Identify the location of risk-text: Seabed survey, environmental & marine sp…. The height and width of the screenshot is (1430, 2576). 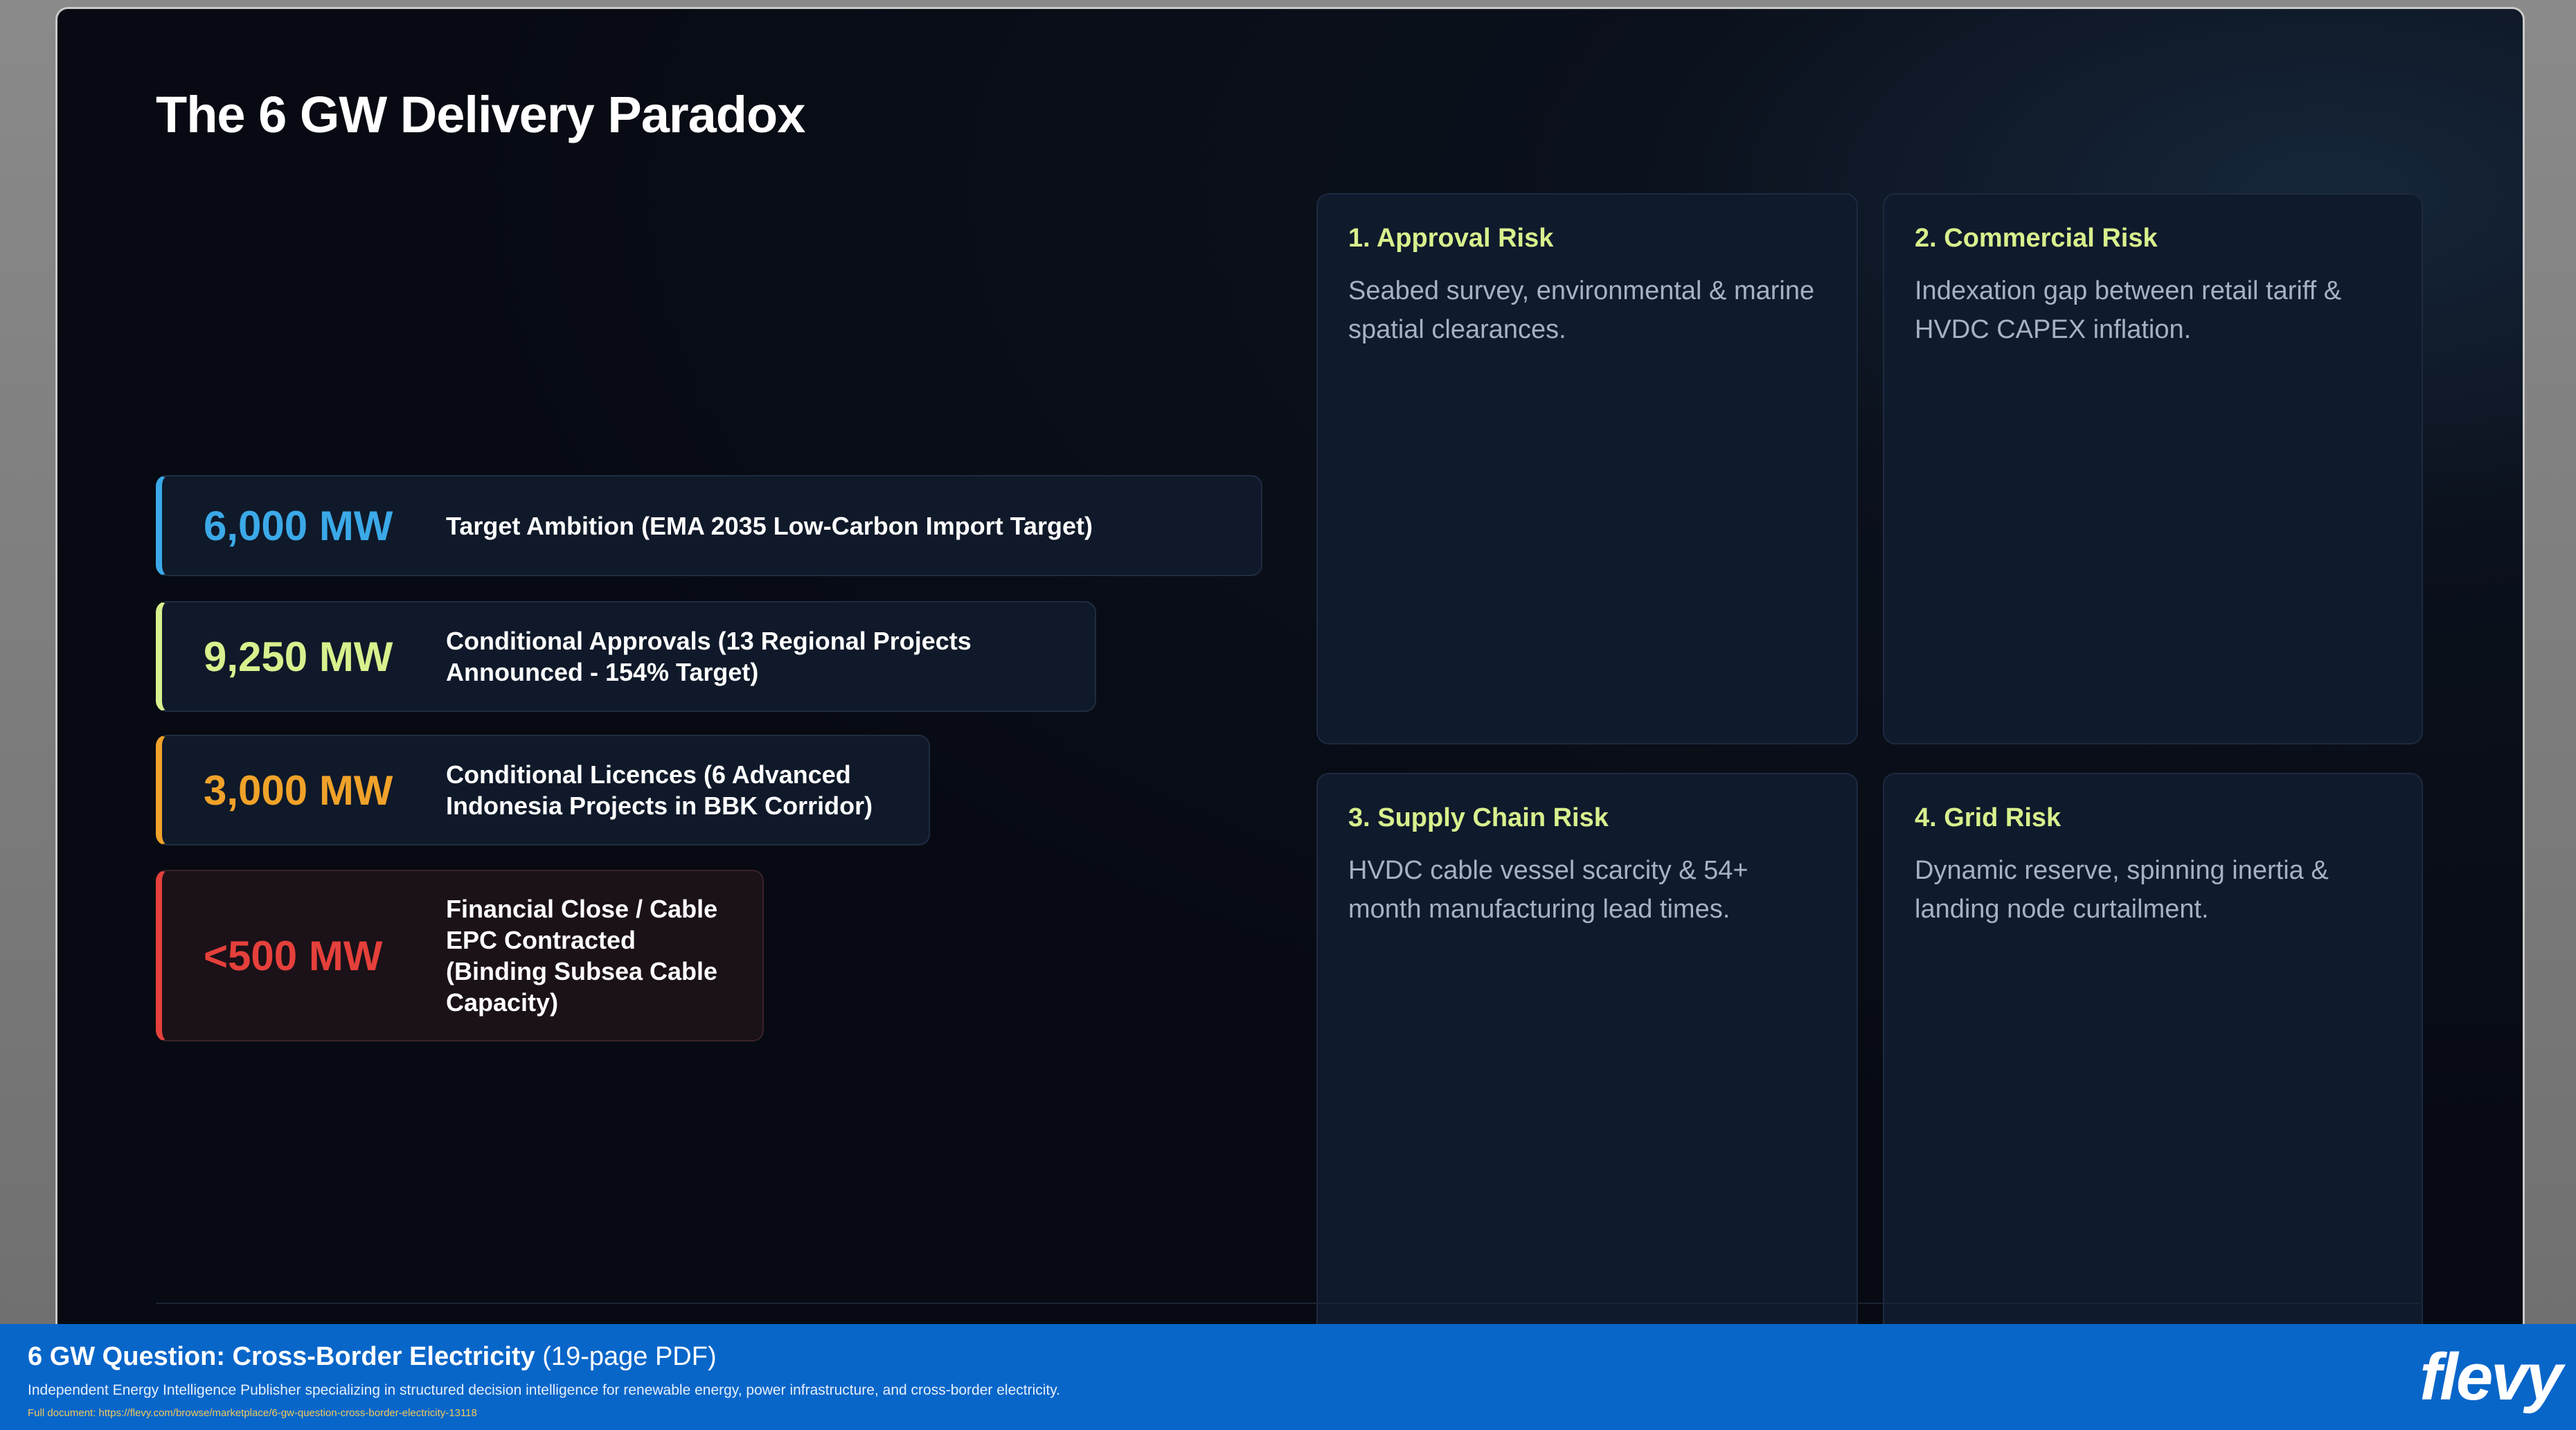
(1581, 310).